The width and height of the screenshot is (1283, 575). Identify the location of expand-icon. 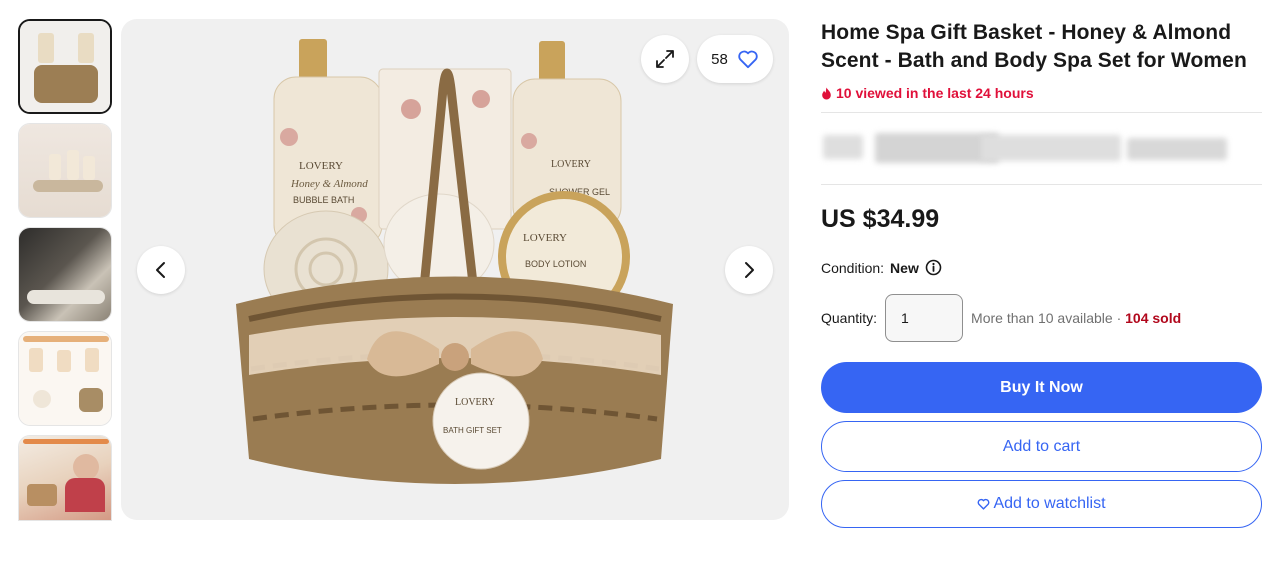
(665, 59).